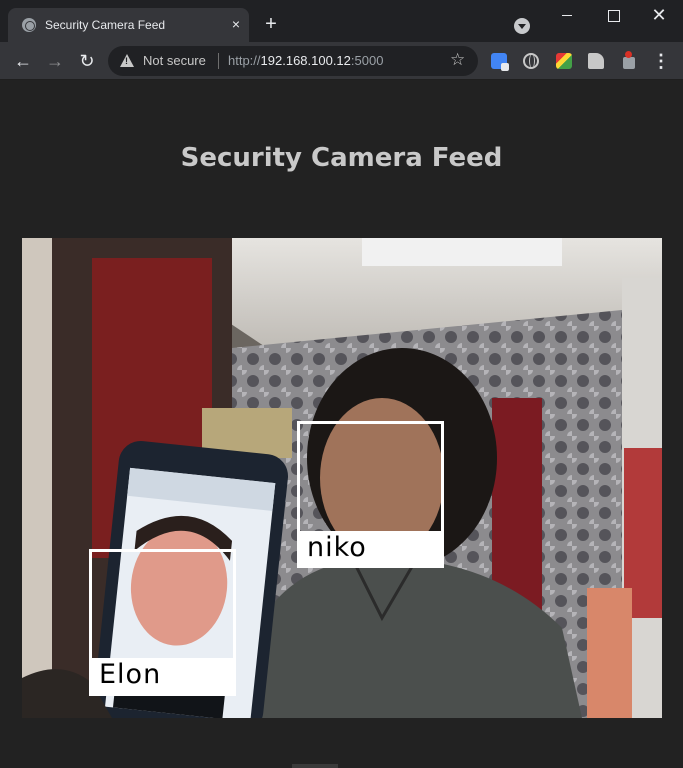 The height and width of the screenshot is (768, 683). What do you see at coordinates (567, 15) in the screenshot?
I see `minimize-icon` at bounding box center [567, 15].